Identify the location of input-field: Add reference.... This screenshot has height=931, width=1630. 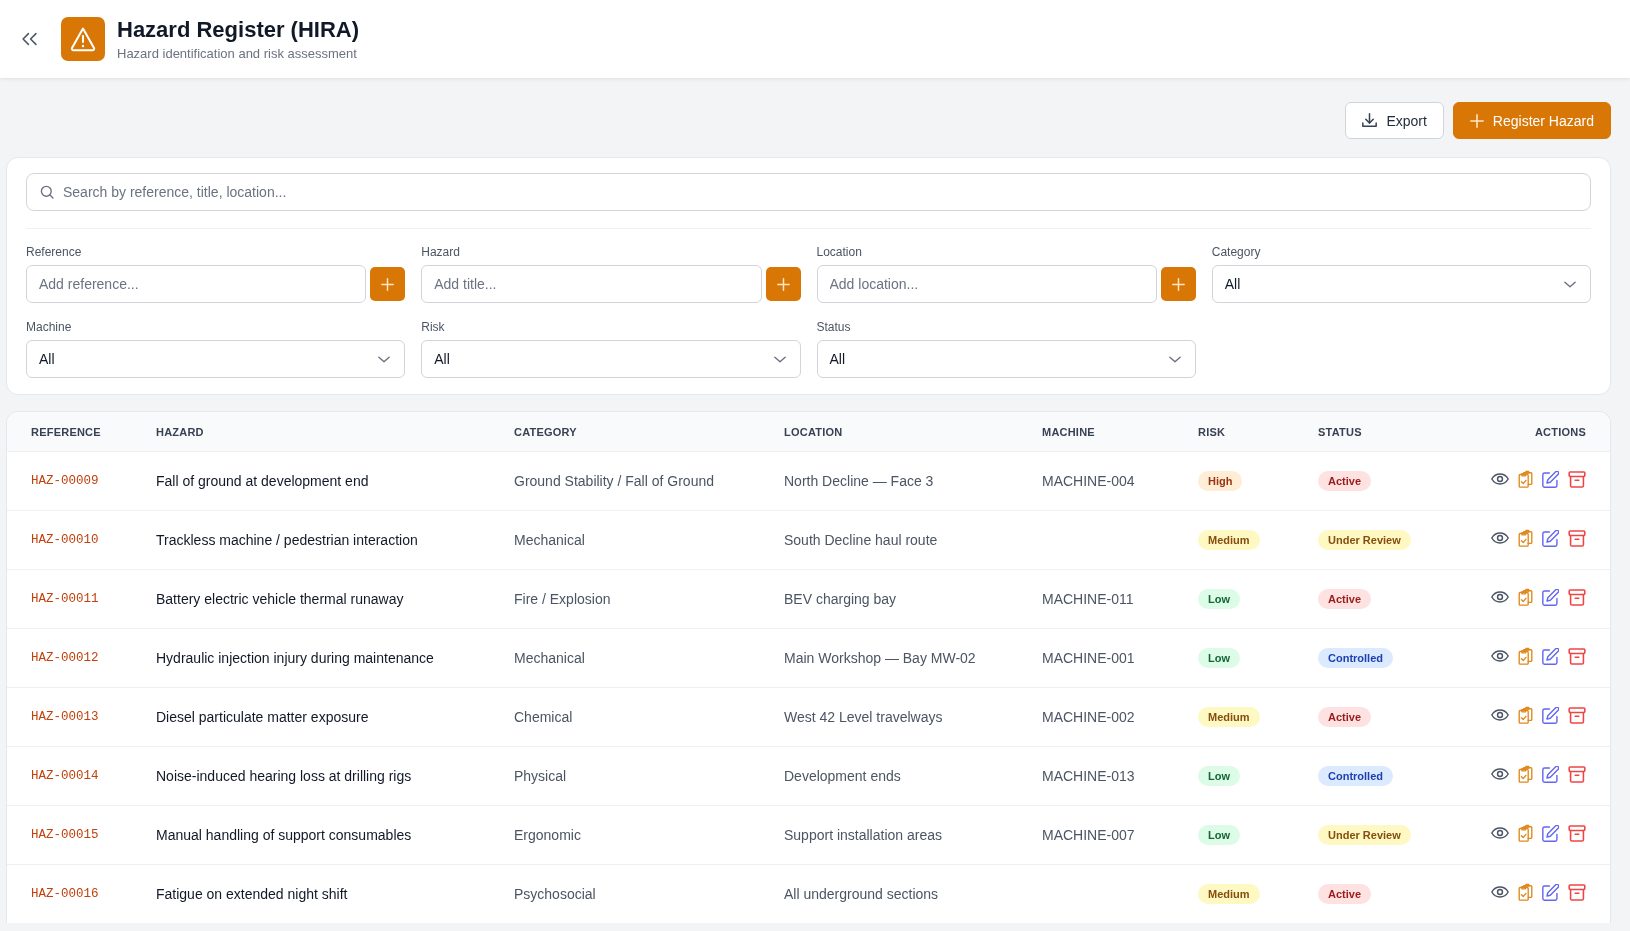
(196, 284).